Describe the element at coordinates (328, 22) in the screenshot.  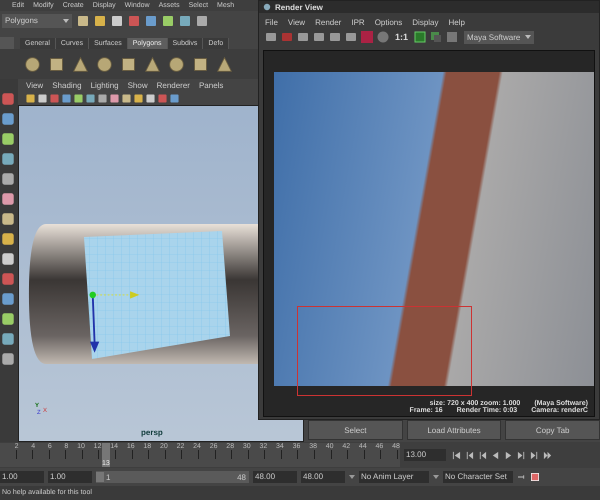
I see `menu-item: Render` at that location.